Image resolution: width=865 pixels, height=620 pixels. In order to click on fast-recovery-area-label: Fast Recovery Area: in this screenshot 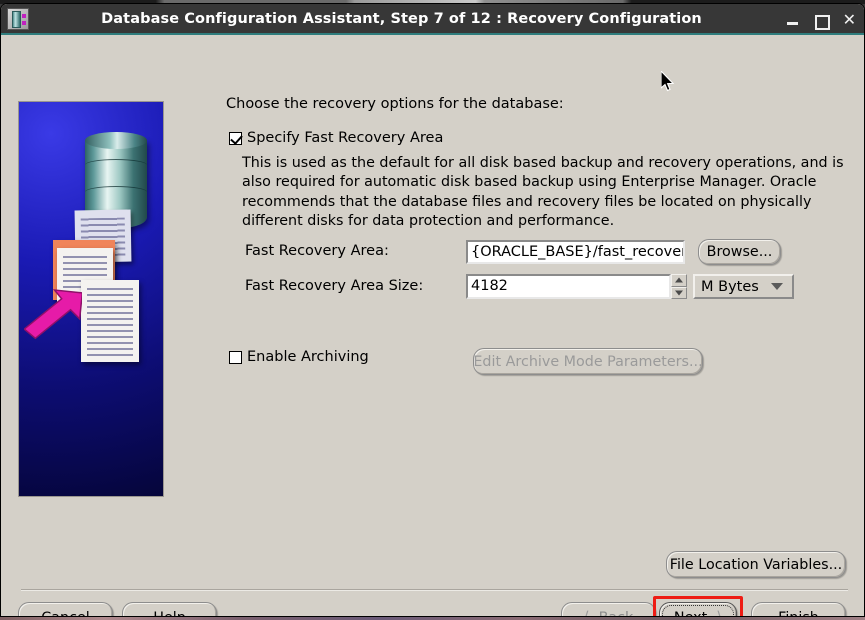, I will do `click(317, 251)`.